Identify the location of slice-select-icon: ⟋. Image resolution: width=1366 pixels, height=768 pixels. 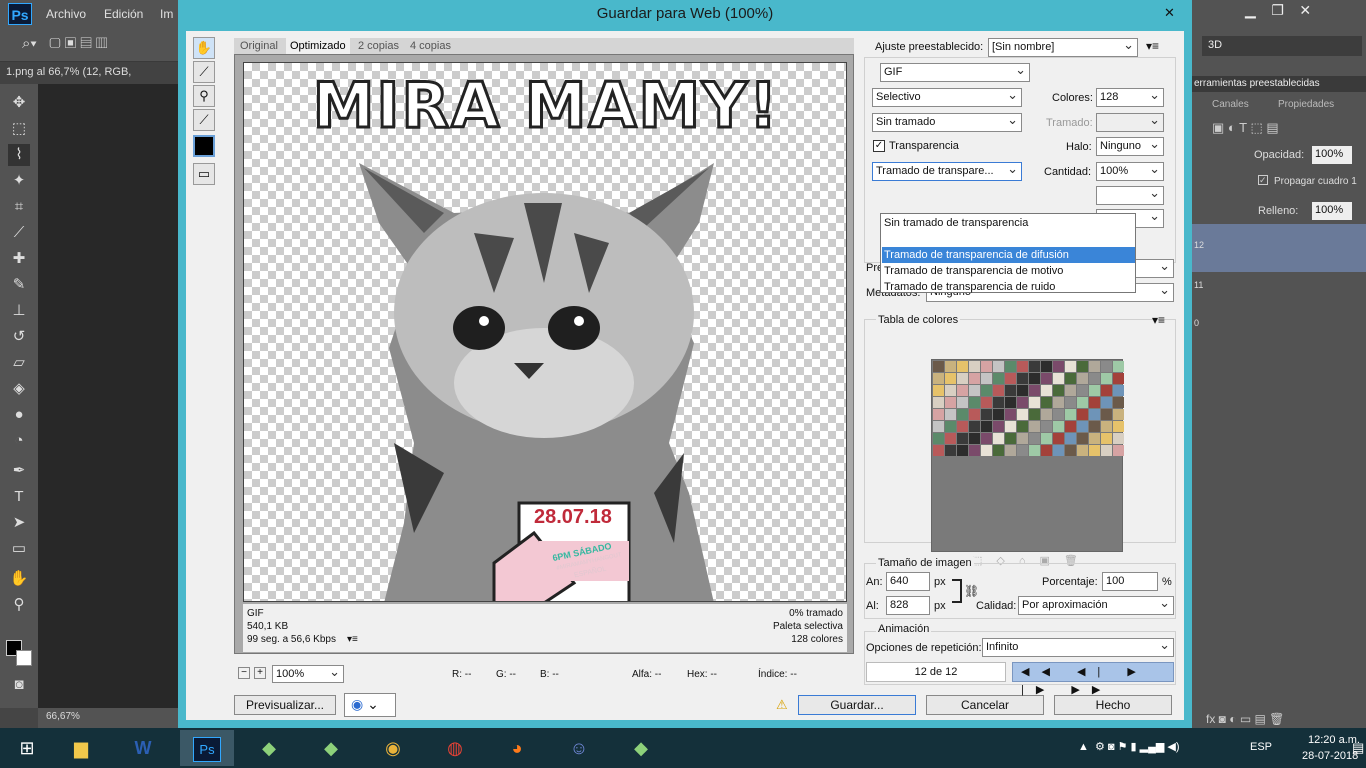
(204, 72).